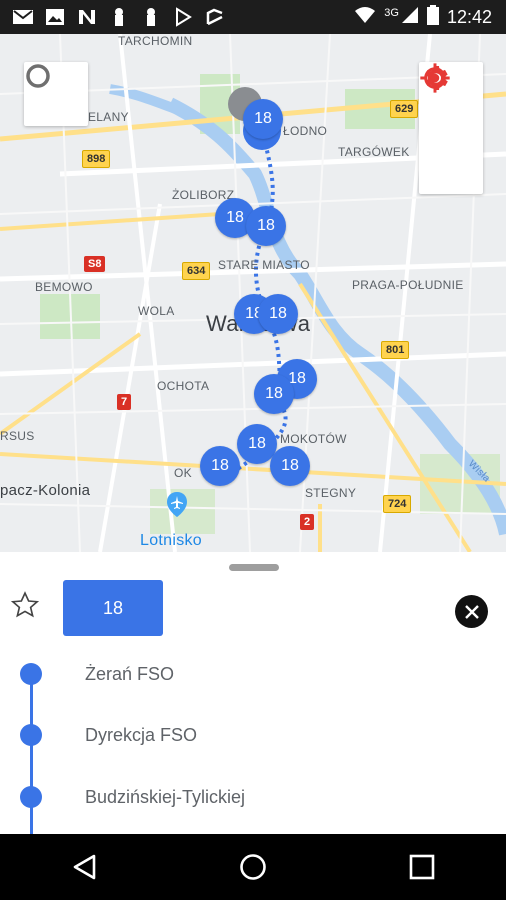 The image size is (506, 900). I want to click on stop-name: Żerań FSO, so click(130, 674).